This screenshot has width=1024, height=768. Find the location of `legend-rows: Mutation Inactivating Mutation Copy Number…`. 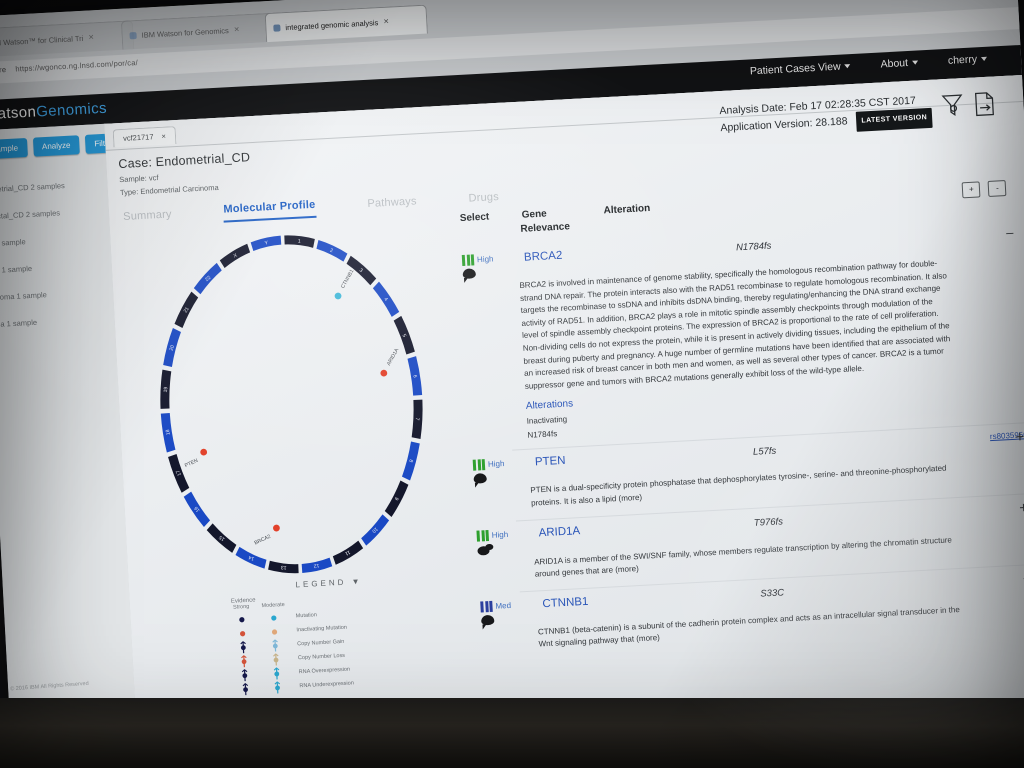

legend-rows: Mutation Inactivating Mutation Copy Number… is located at coordinates (332, 649).